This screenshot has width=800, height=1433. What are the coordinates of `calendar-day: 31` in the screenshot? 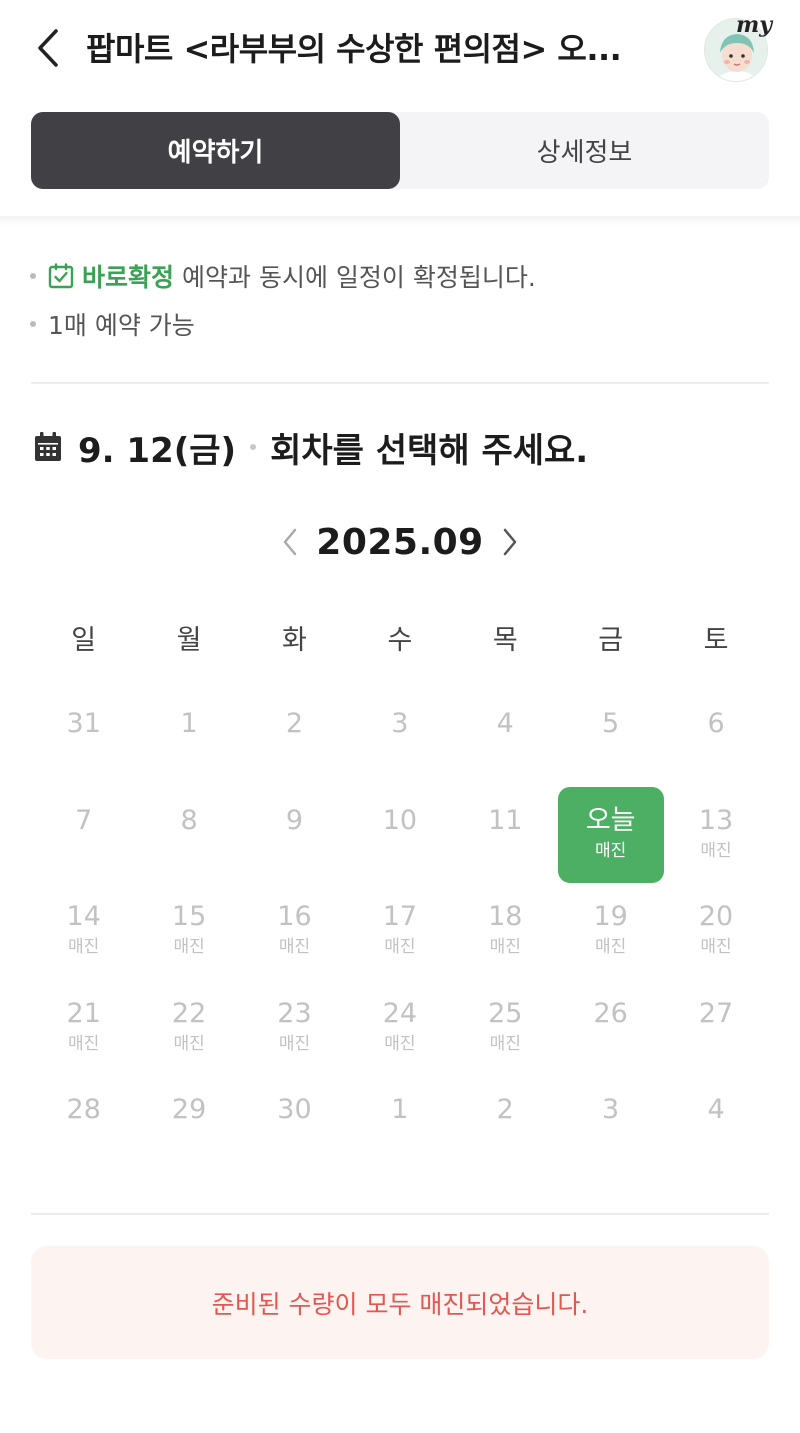 It's located at (83, 738).